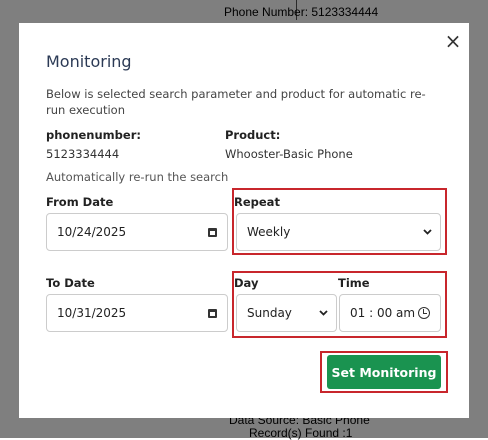 This screenshot has height=440, width=488. I want to click on product-label: Product:, so click(253, 135).